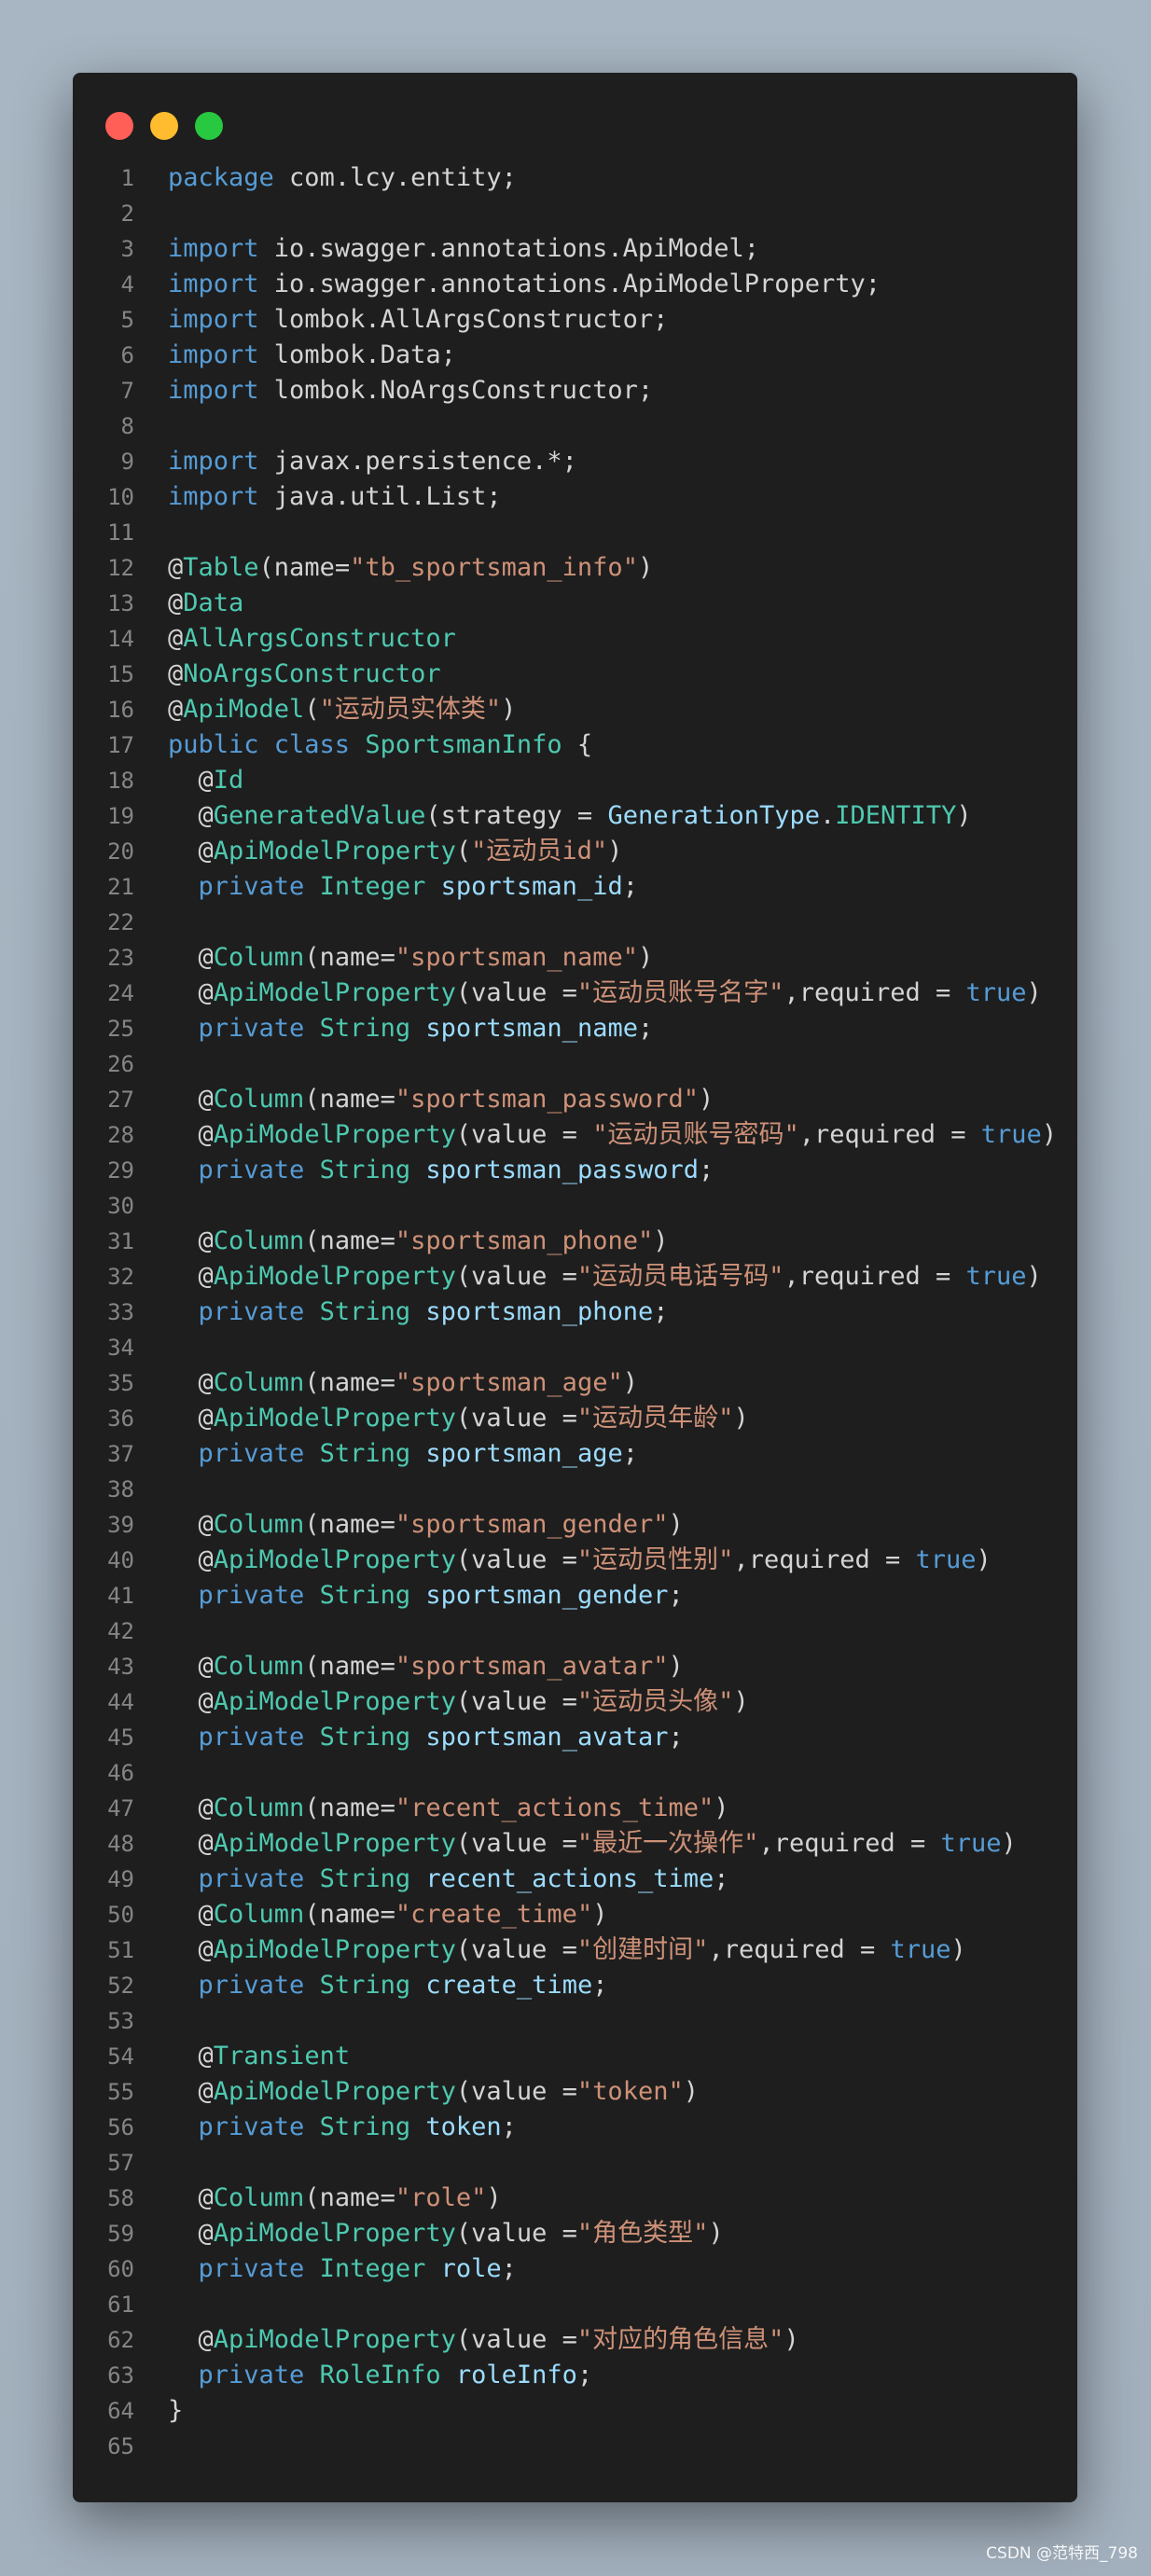 The height and width of the screenshot is (2576, 1151). Describe the element at coordinates (570, 1878) in the screenshot. I see `code-token: recent_actions_time` at that location.